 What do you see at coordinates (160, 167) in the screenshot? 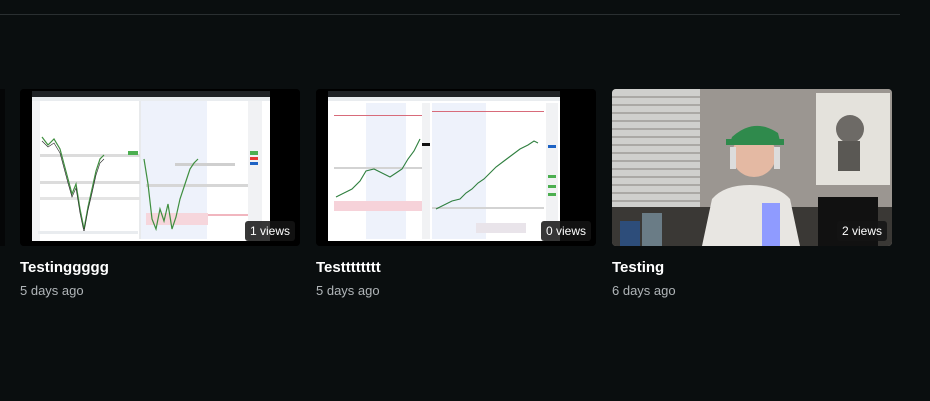
I see `video-thumbnail: 1 views` at bounding box center [160, 167].